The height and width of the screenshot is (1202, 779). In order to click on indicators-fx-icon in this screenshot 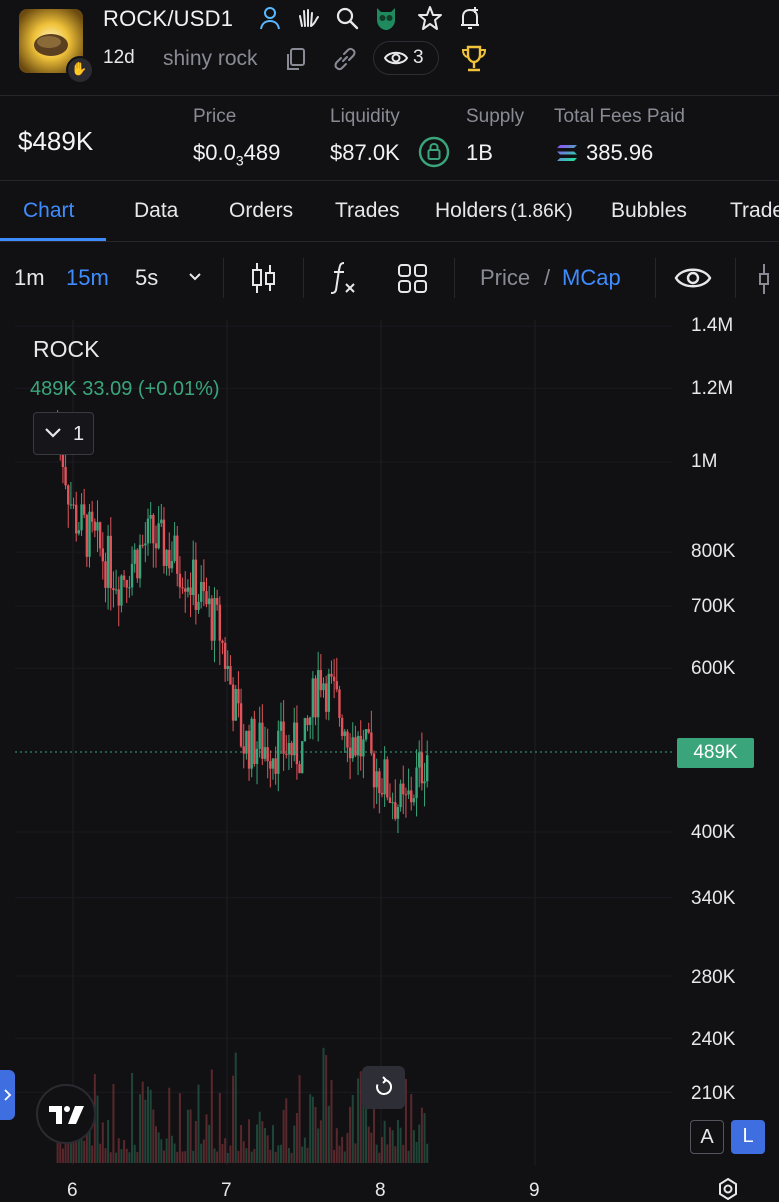, I will do `click(344, 278)`.